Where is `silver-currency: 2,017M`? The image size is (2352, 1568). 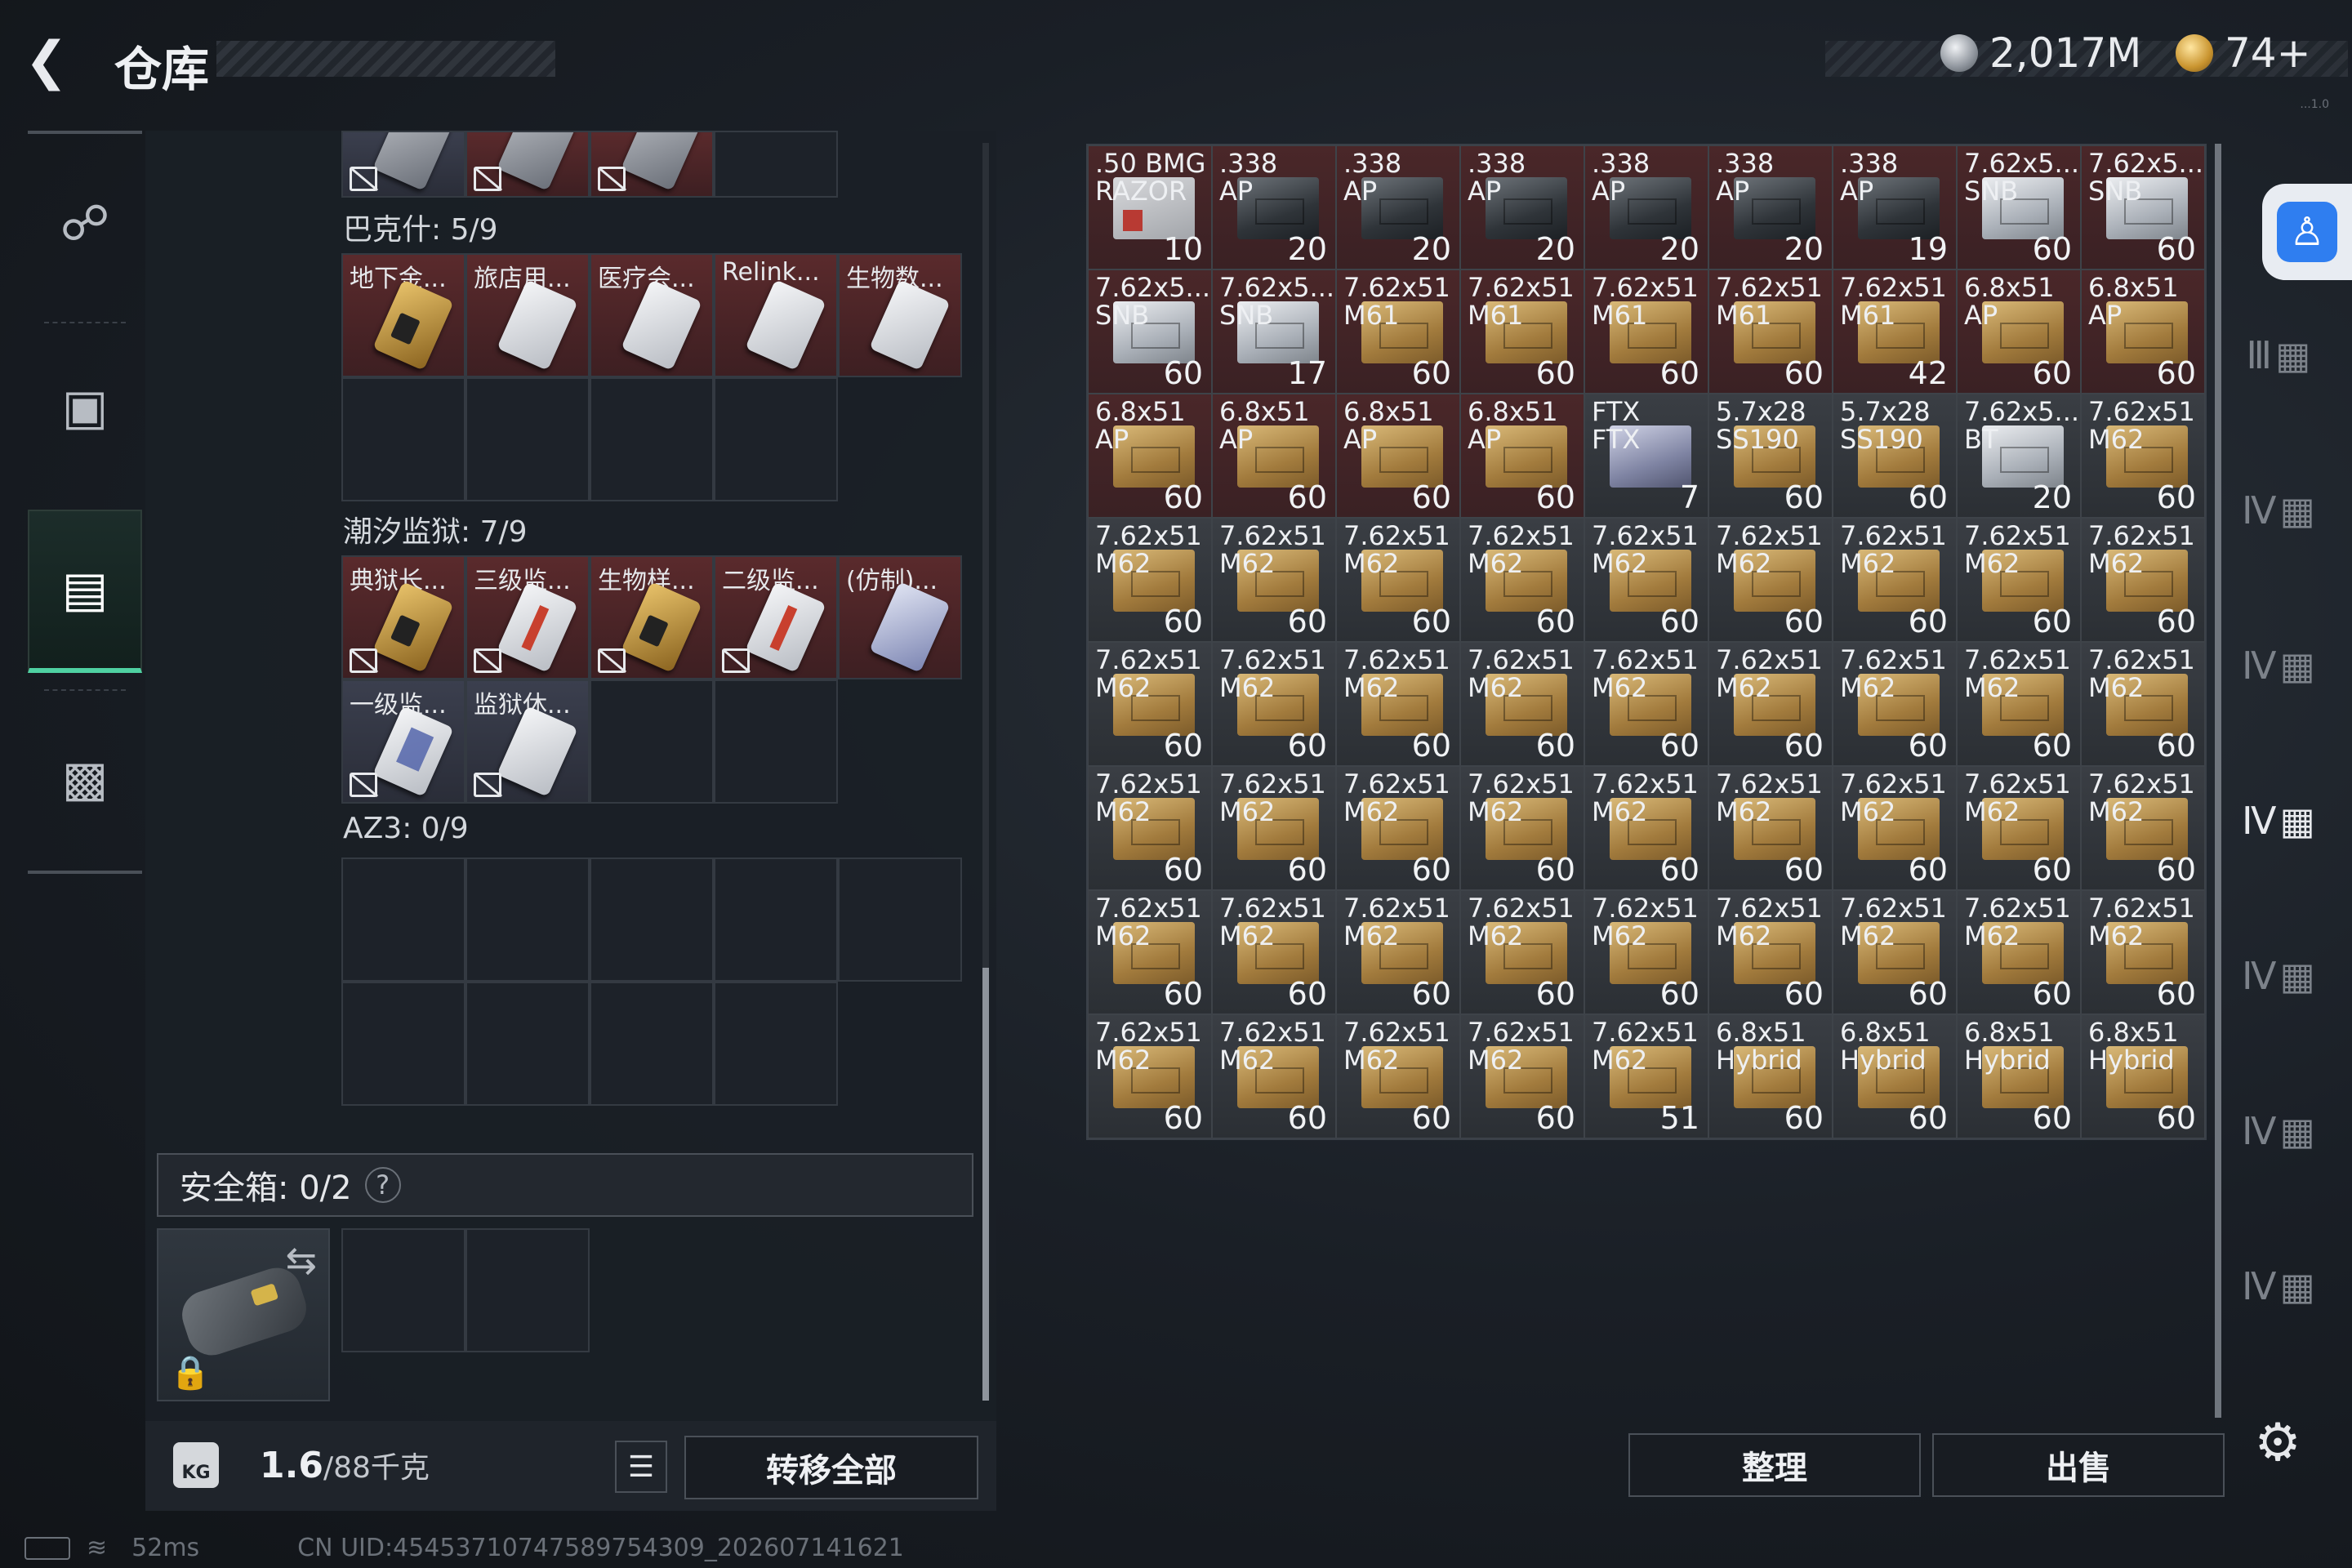 silver-currency: 2,017M is located at coordinates (2040, 53).